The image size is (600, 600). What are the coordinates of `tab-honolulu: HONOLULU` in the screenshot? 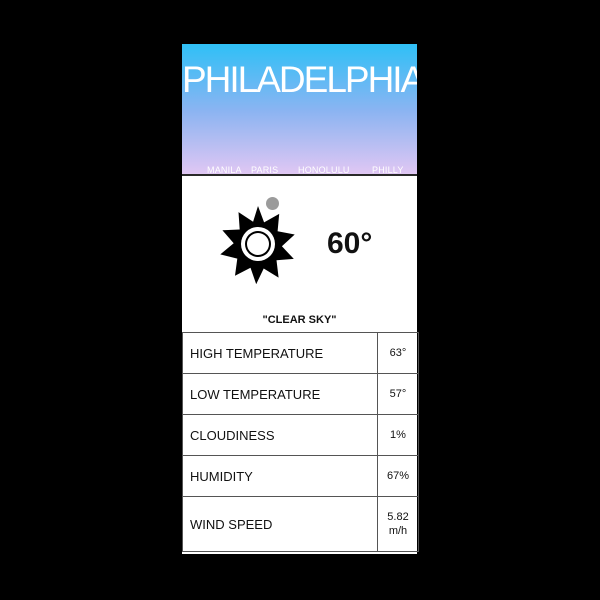 It's located at (324, 169).